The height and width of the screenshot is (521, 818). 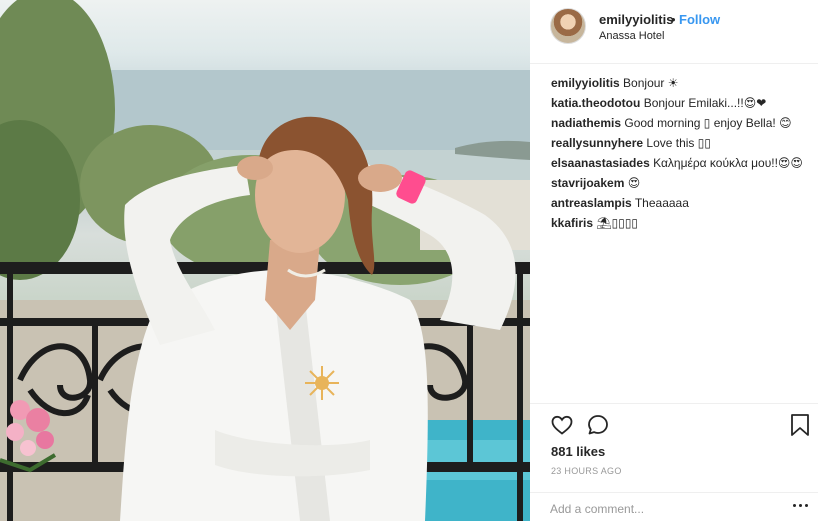 What do you see at coordinates (660, 509) in the screenshot?
I see `comment-input` at bounding box center [660, 509].